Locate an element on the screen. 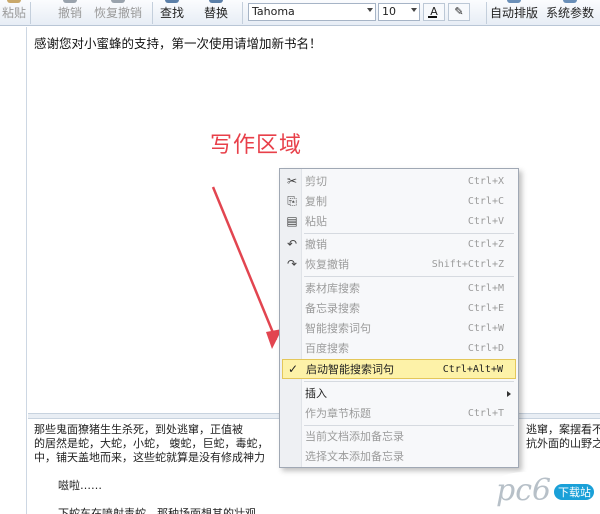  auto-layout-button: 自动排版 is located at coordinates (514, 13).